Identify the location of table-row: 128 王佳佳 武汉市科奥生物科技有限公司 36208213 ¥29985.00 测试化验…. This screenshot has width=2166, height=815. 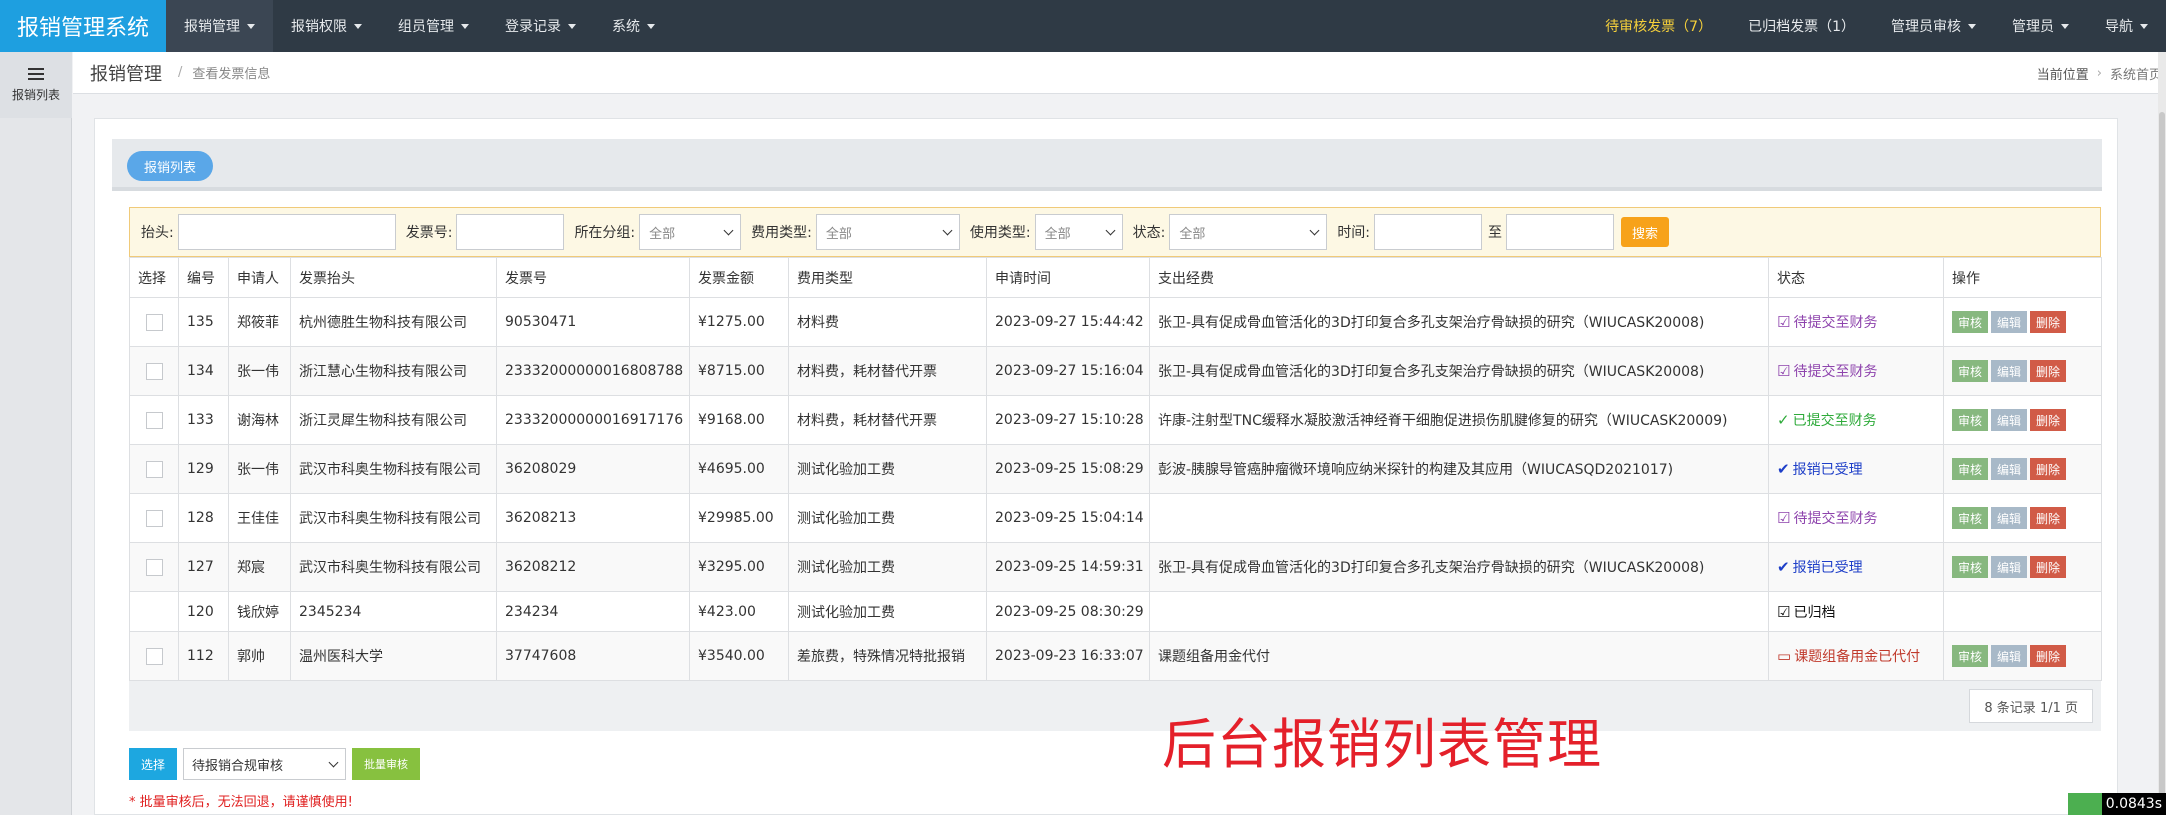
(1115, 518).